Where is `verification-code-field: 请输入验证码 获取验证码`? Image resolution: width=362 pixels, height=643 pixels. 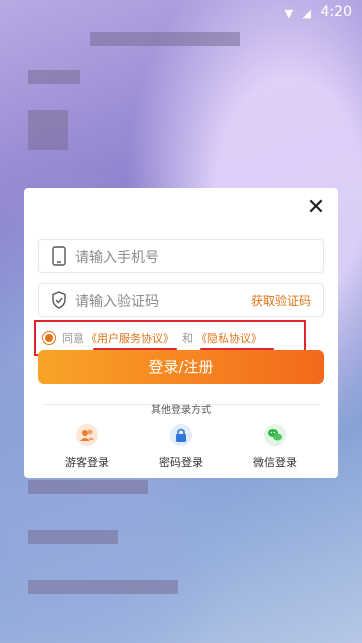 verification-code-field: 请输入验证码 获取验证码 is located at coordinates (181, 300).